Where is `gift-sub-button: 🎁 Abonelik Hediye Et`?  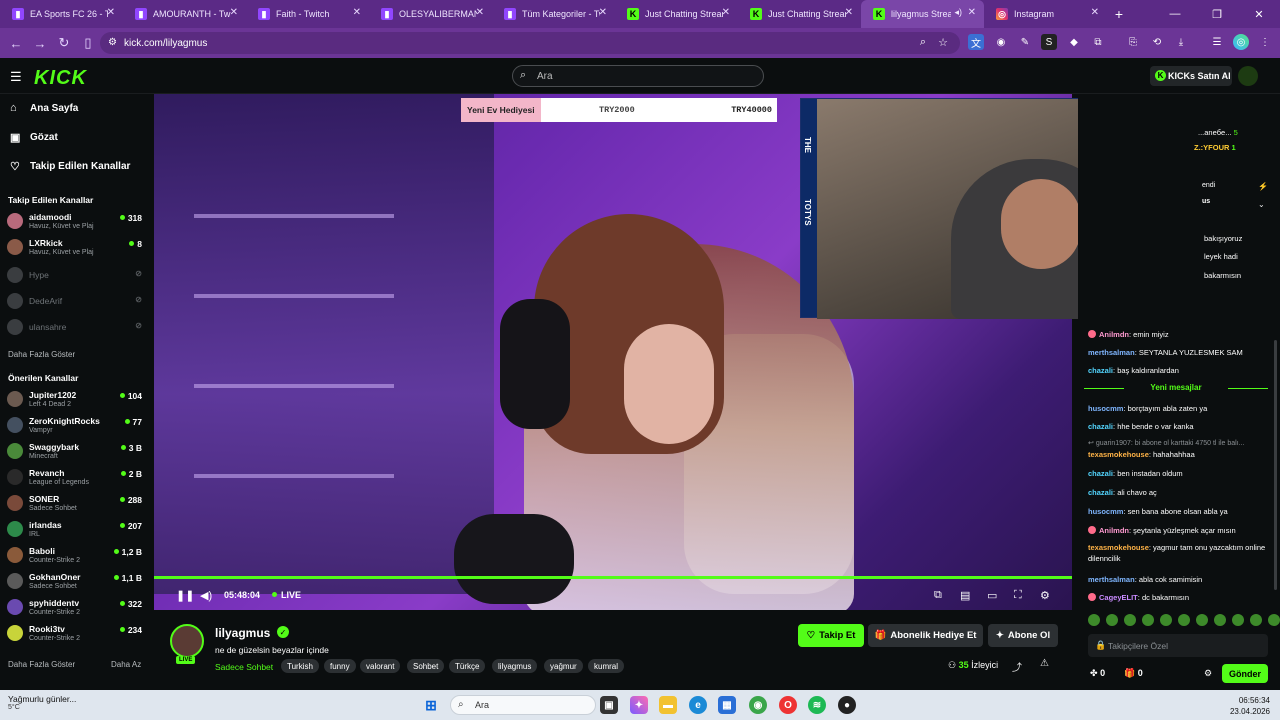 gift-sub-button: 🎁 Abonelik Hediye Et is located at coordinates (925, 635).